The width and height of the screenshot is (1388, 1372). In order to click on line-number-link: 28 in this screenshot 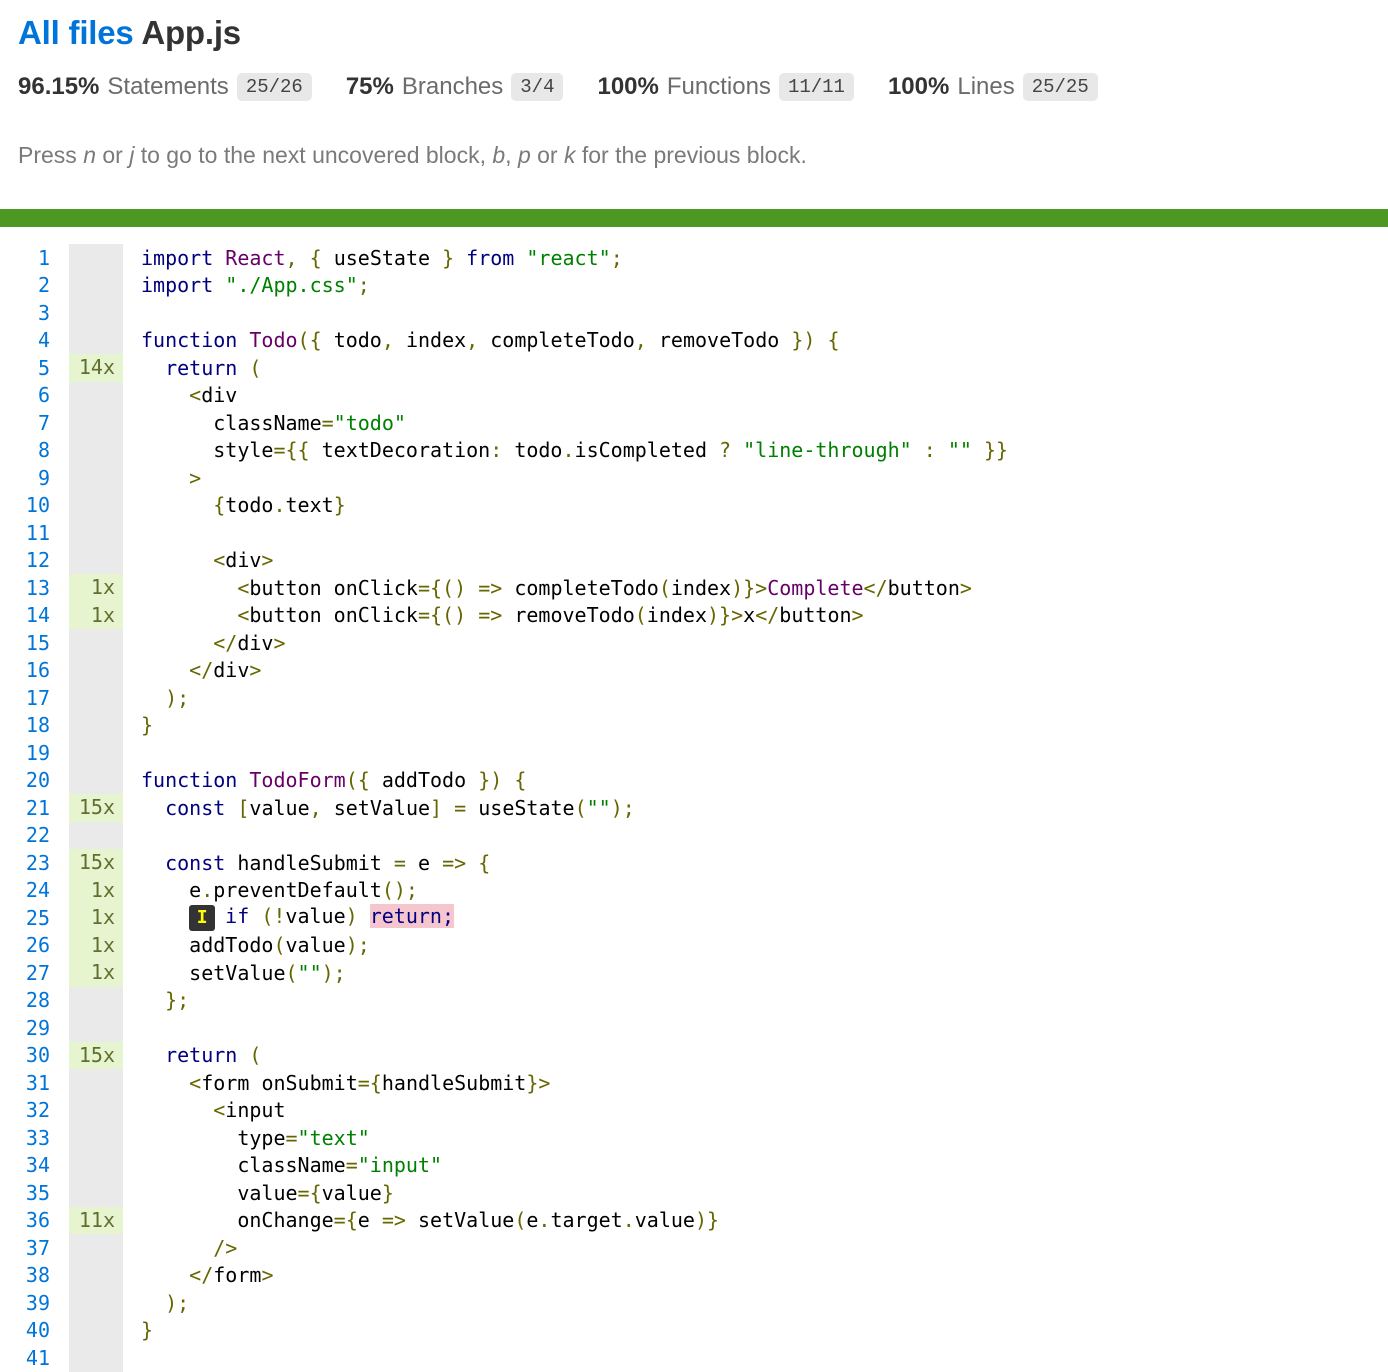, I will do `click(30, 1000)`.